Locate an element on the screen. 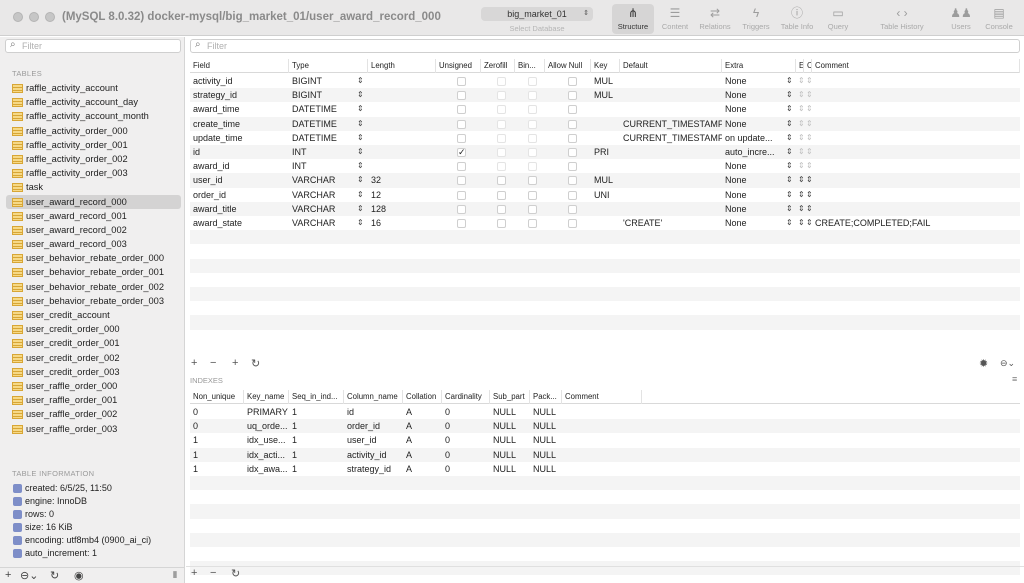  zoom-window-button is located at coordinates (50, 17).